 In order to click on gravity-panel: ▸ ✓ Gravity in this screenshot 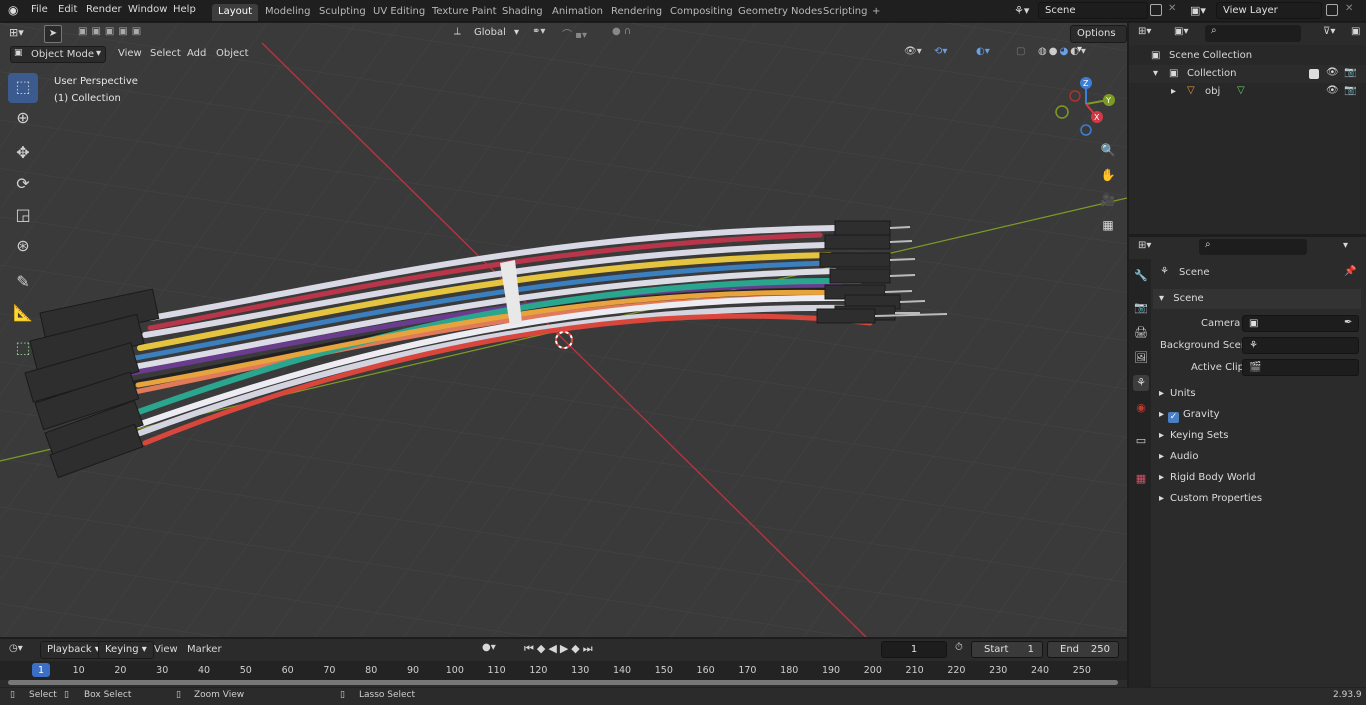, I will do `click(1257, 415)`.